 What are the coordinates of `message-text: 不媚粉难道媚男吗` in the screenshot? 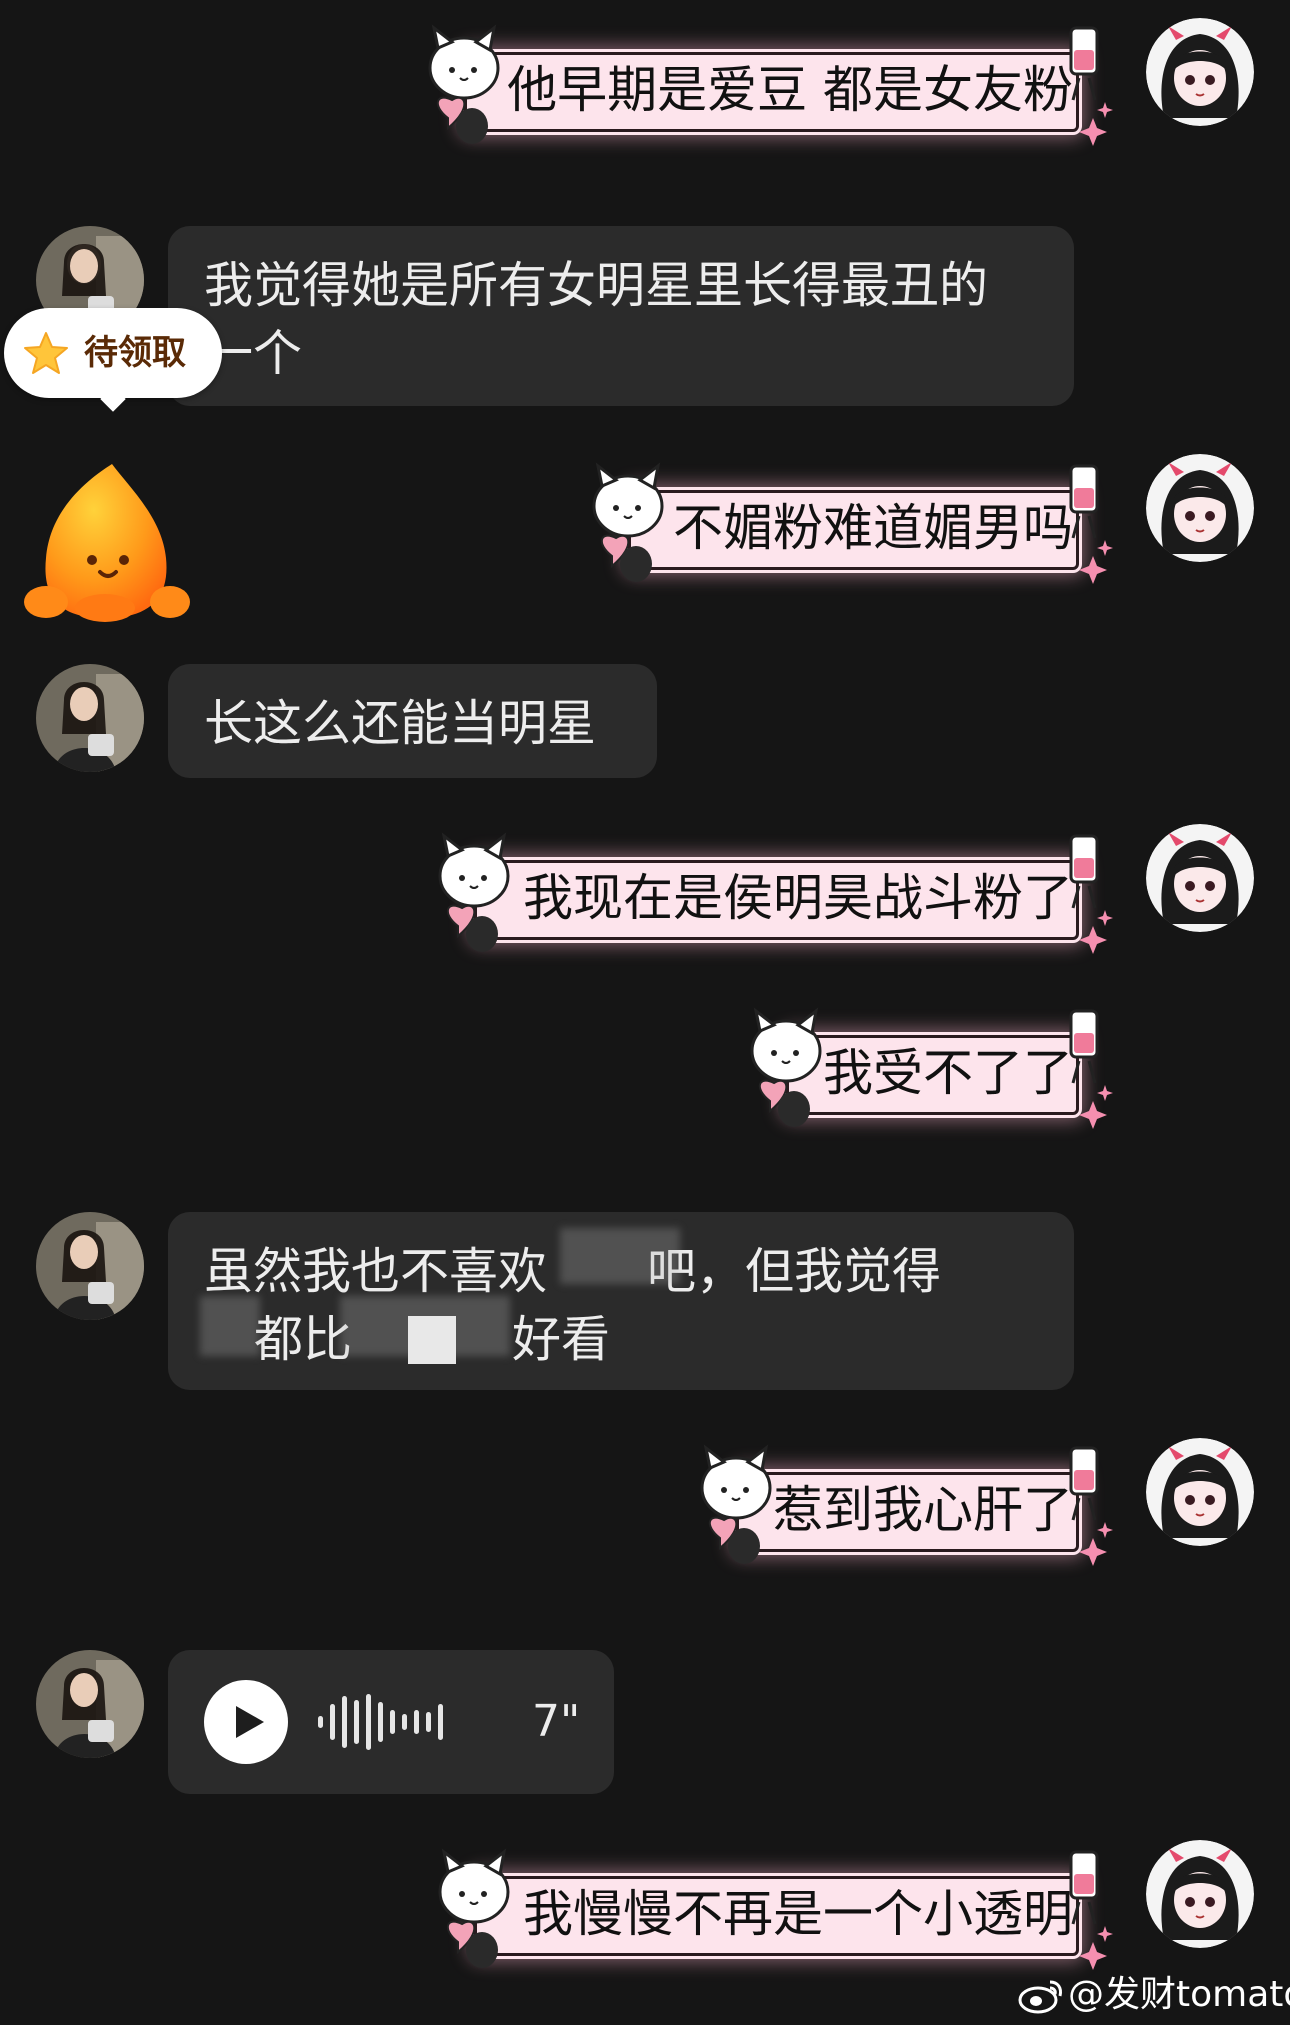 It's located at (873, 528).